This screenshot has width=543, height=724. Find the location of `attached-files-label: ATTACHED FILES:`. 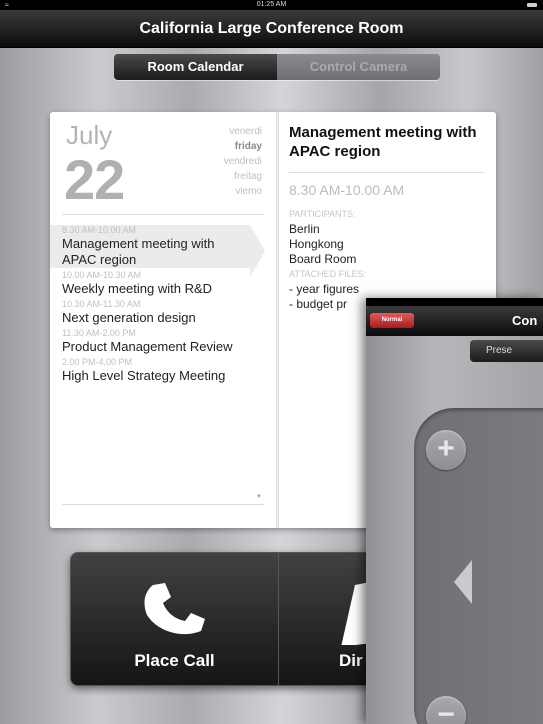

attached-files-label: ATTACHED FILES: is located at coordinates (328, 274).